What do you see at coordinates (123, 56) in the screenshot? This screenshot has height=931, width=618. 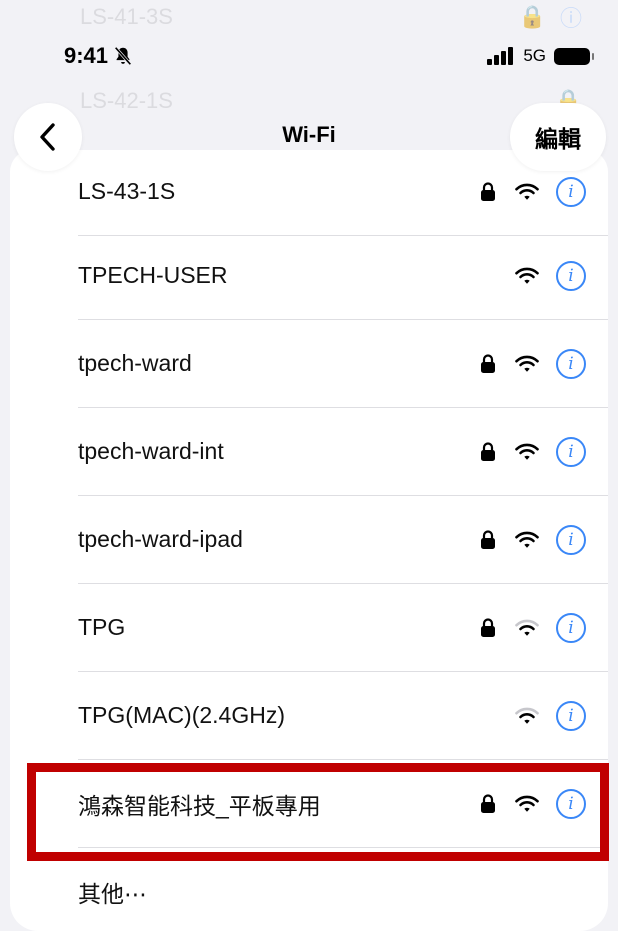 I see `bell-slash-icon` at bounding box center [123, 56].